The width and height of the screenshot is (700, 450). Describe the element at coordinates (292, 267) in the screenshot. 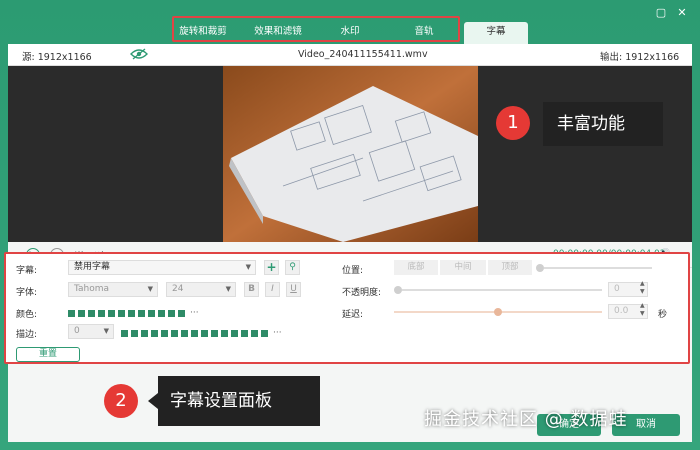

I see `search-icon: ⚲` at that location.